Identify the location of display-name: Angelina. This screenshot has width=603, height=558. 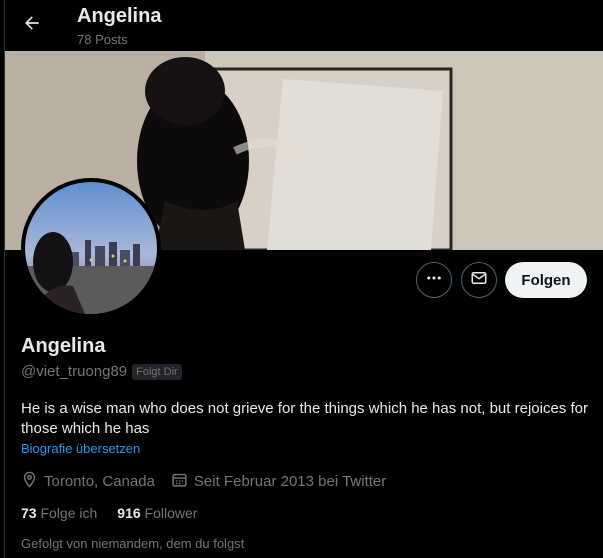
(63, 346).